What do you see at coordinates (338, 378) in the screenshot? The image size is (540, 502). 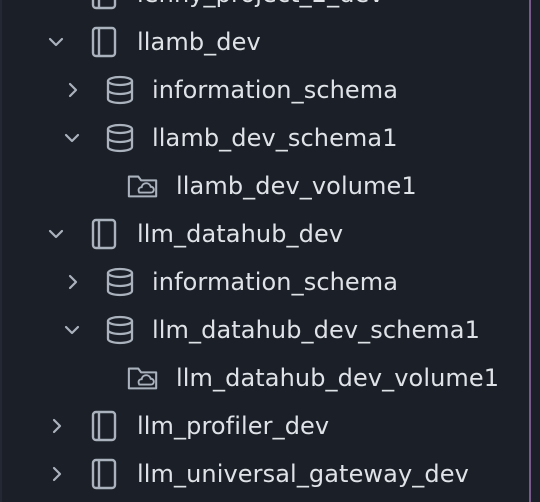 I see `tree-item-label: llm_datahub_dev_volume1` at bounding box center [338, 378].